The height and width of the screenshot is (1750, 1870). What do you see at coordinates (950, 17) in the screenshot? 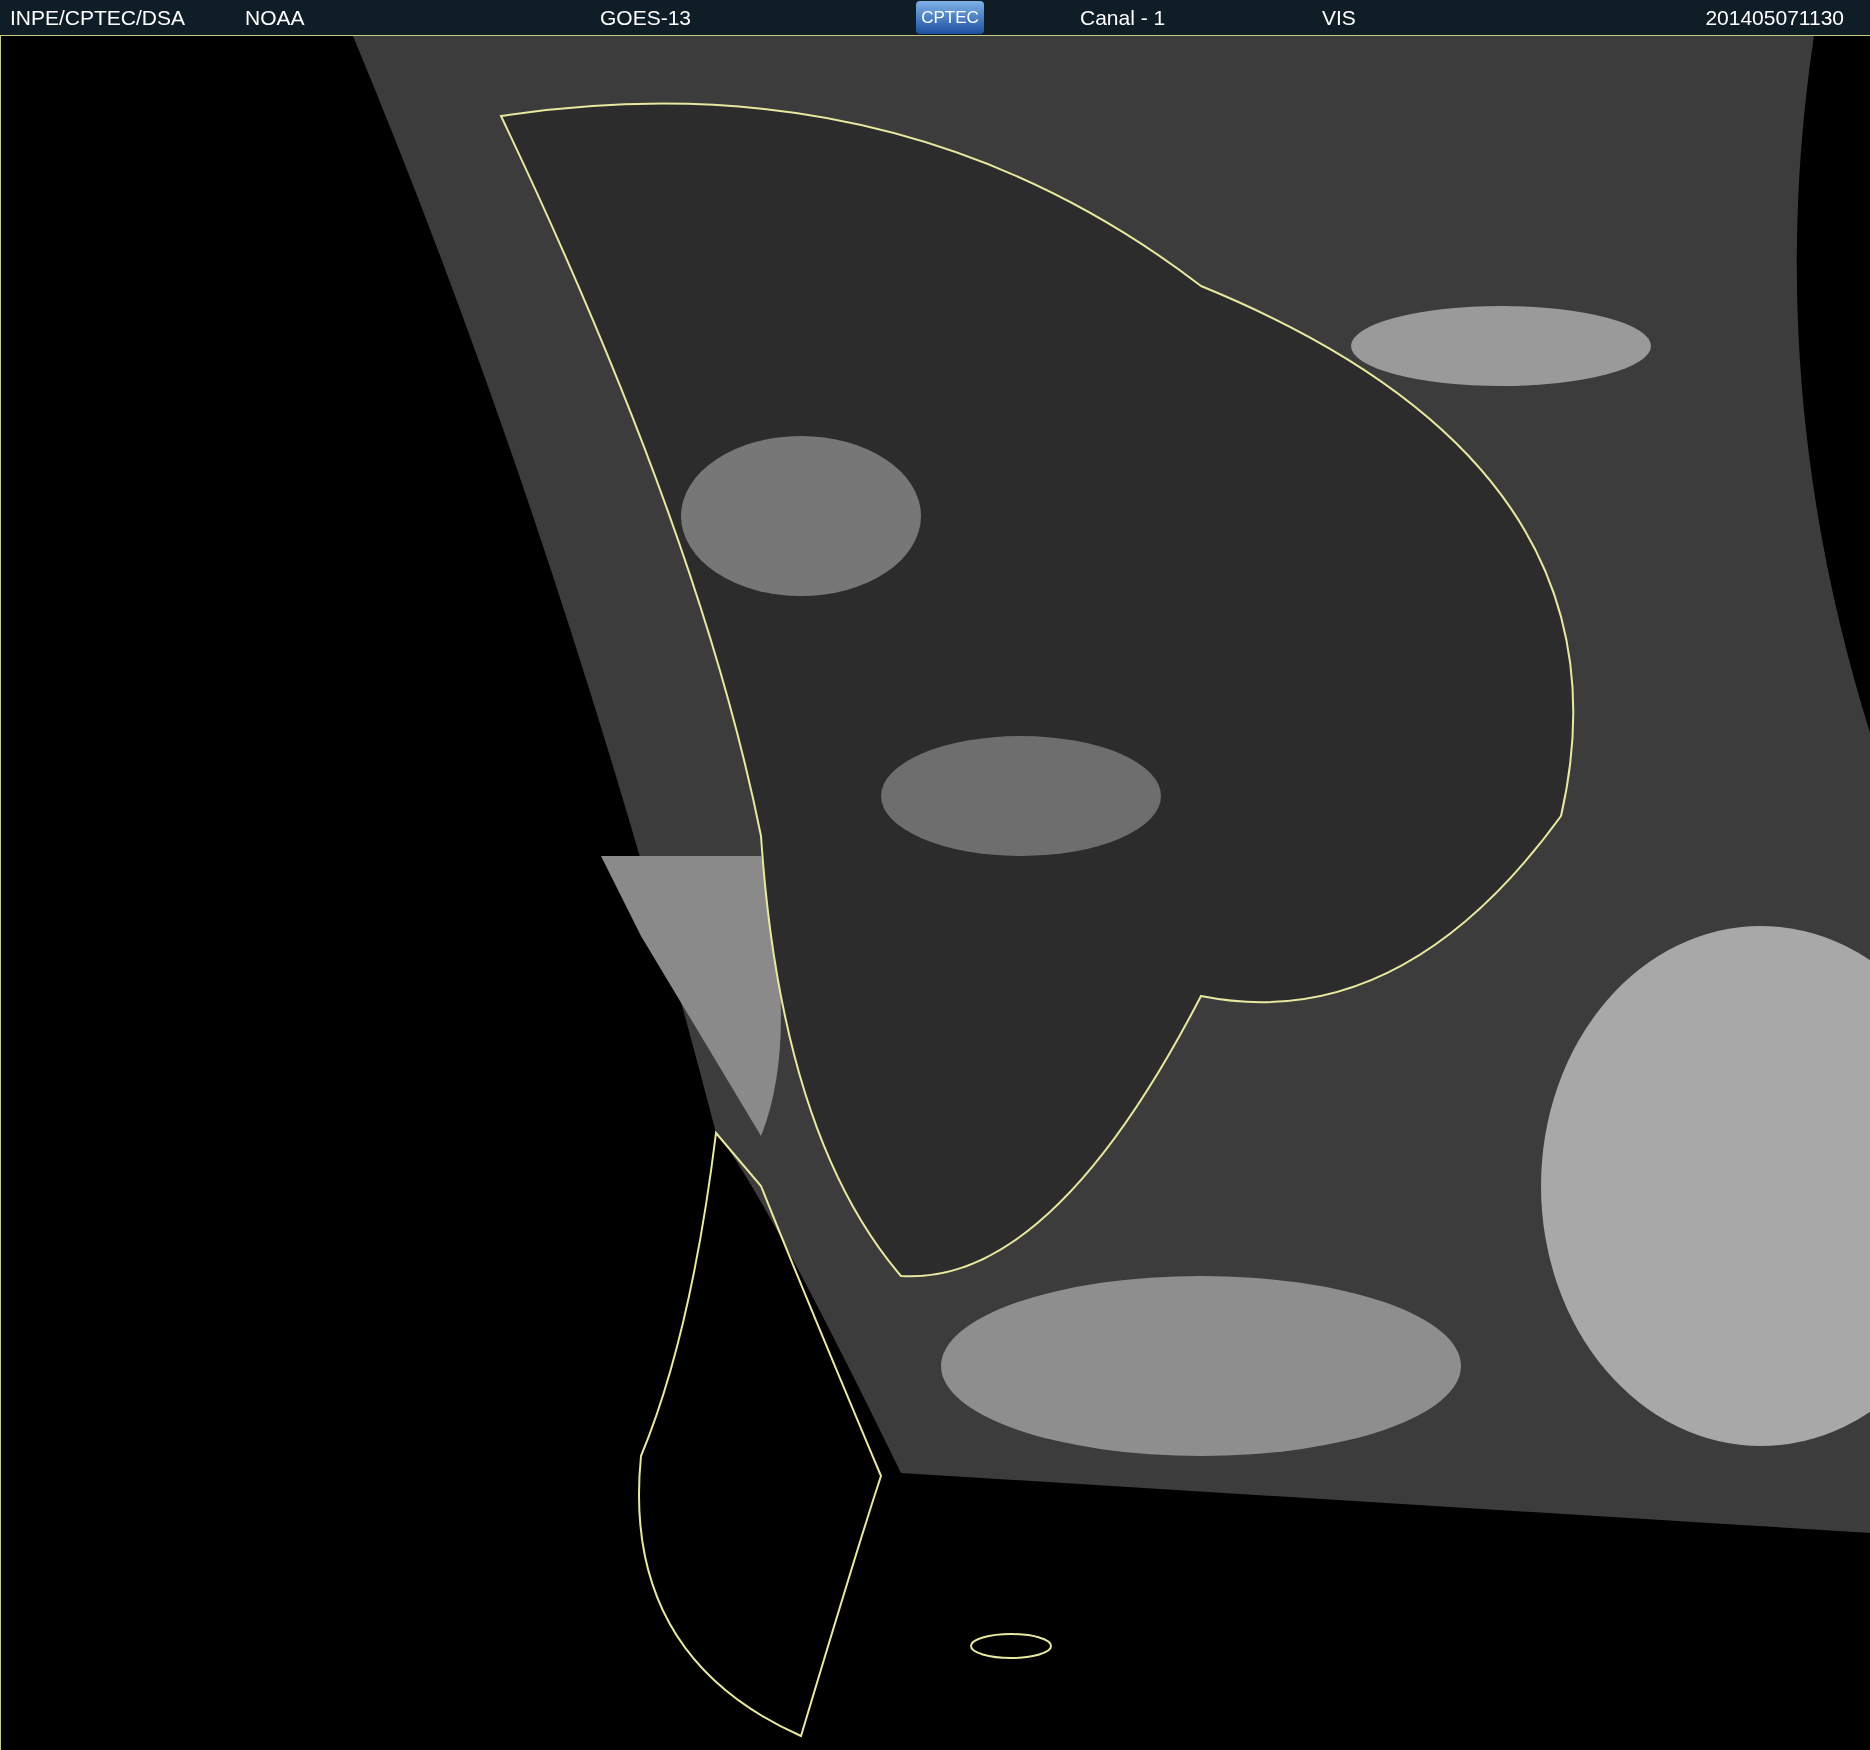
I see `logo: CPTEC` at bounding box center [950, 17].